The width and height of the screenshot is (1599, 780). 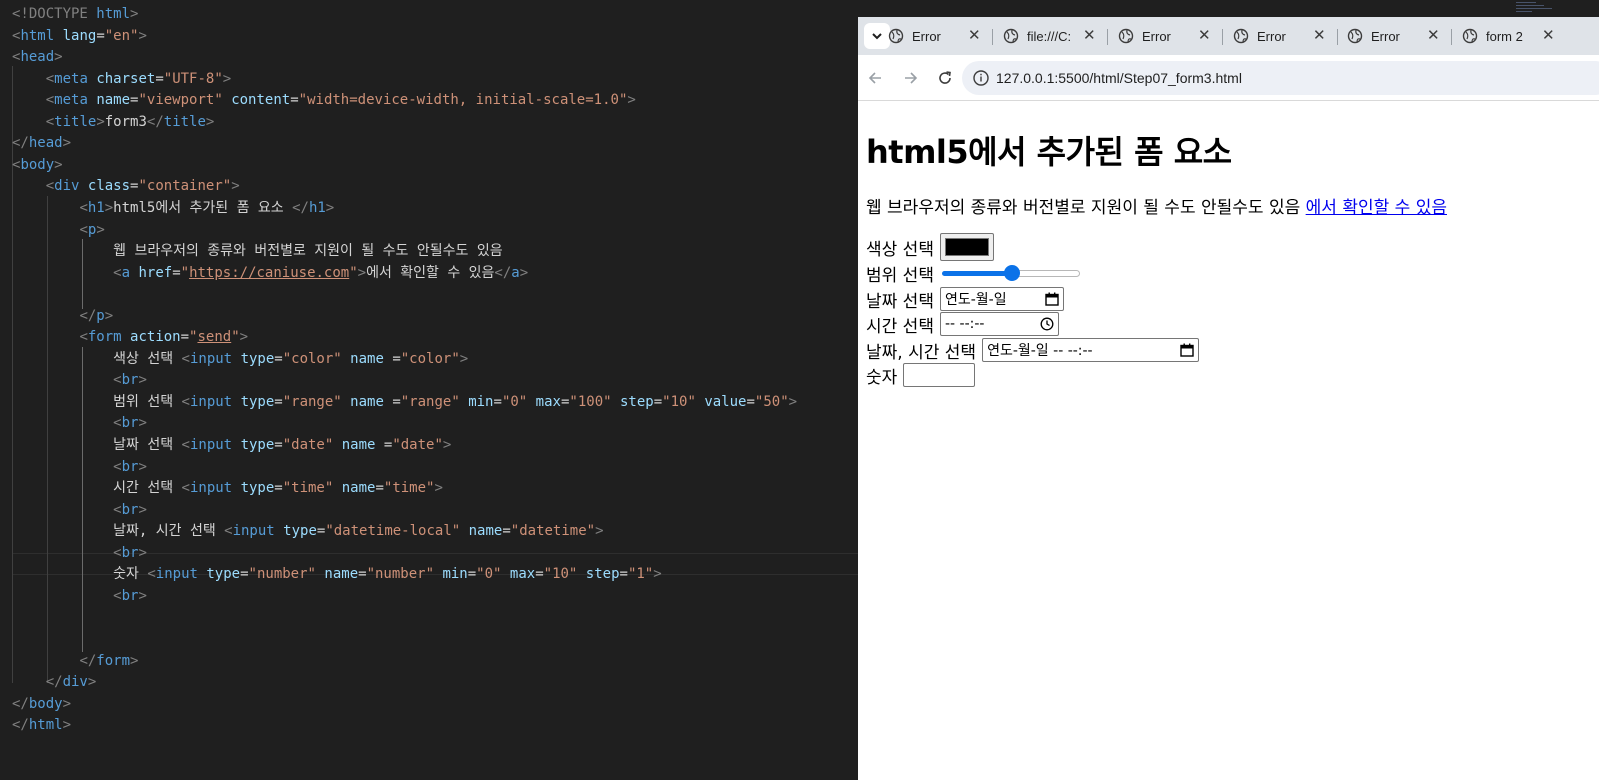 I want to click on datetime-input: 연도-월-일 -- --:--, so click(x=1091, y=350).